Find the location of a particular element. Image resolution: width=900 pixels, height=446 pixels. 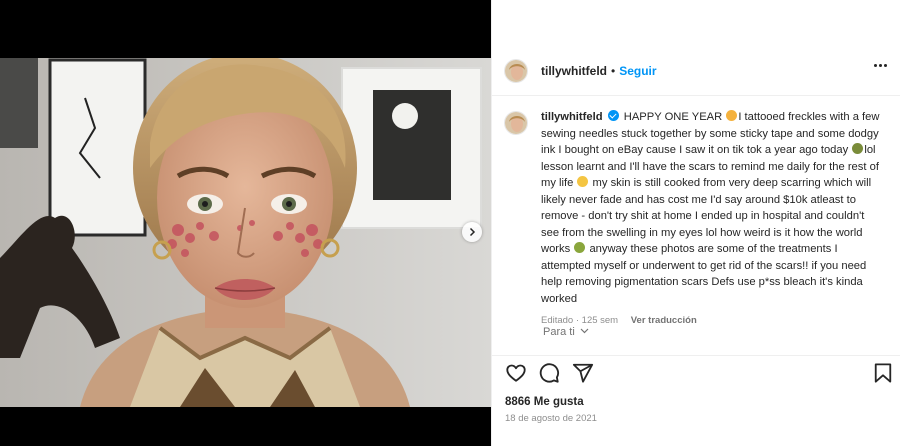

caption-avatar is located at coordinates (516, 123).